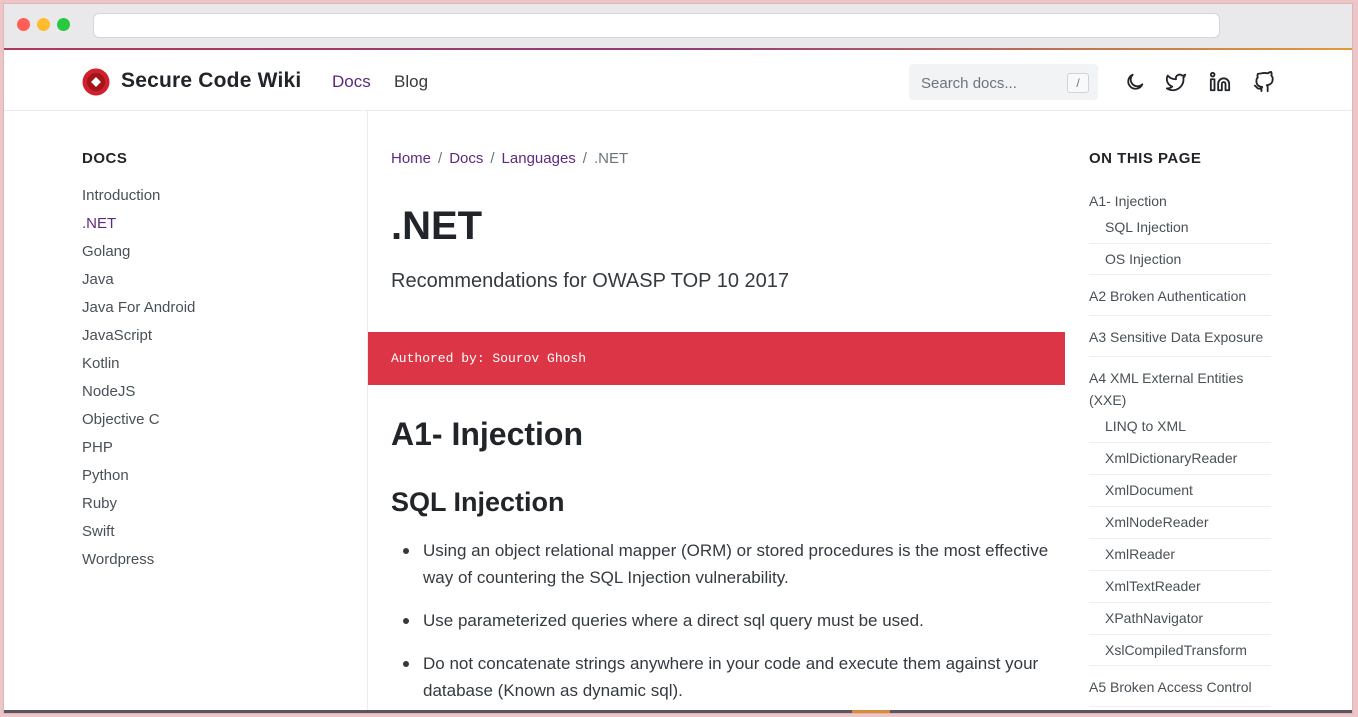  What do you see at coordinates (138, 420) in the screenshot?
I see `sidebar-item-objective-c: Objective C` at bounding box center [138, 420].